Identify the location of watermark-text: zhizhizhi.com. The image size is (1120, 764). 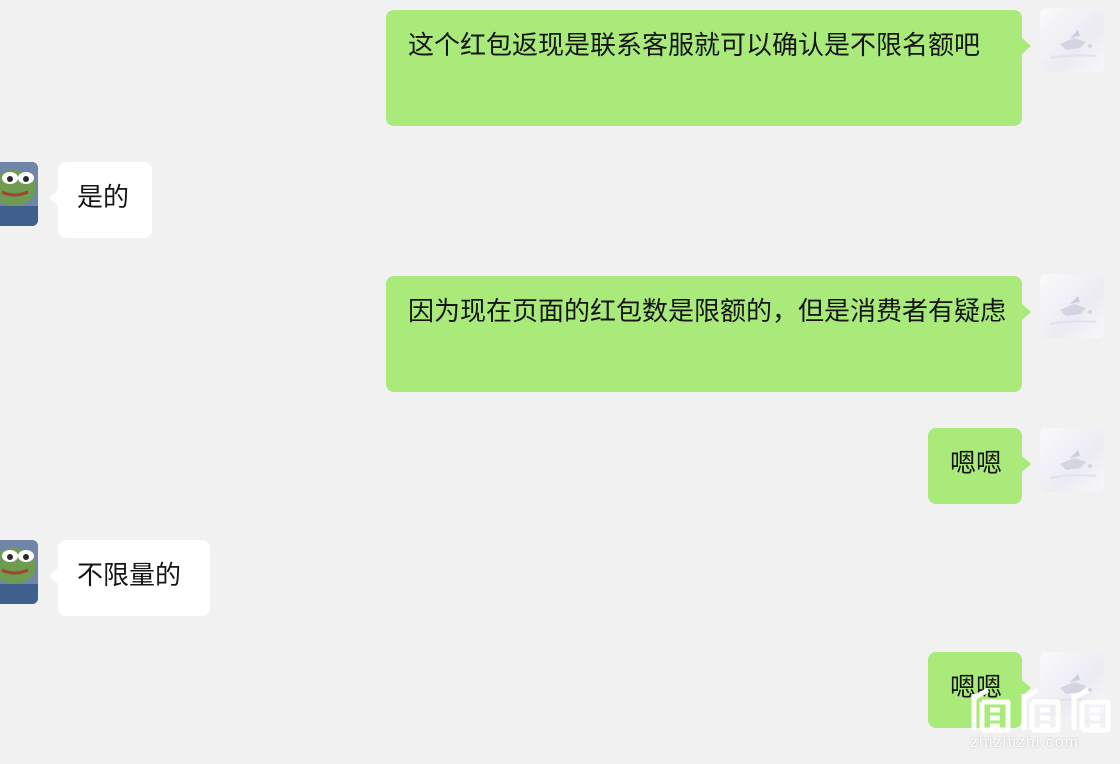
(1025, 742).